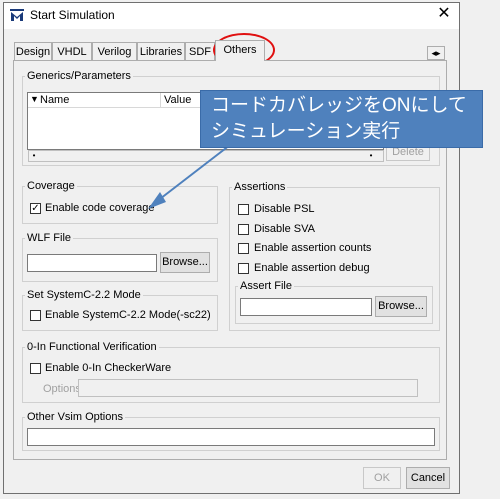 This screenshot has height=499, width=500. I want to click on tab-vhdl: VHDL, so click(72, 51).